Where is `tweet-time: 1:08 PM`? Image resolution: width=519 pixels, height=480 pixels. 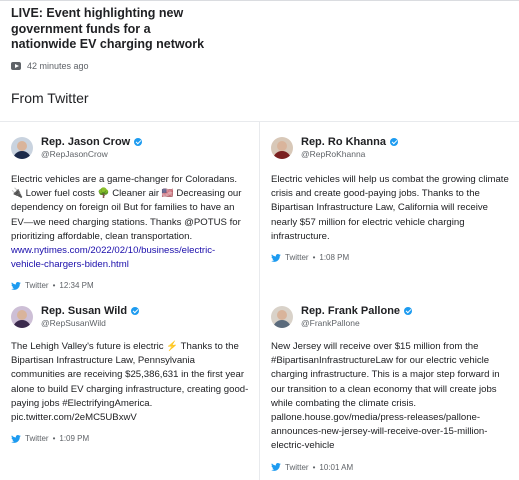 tweet-time: 1:08 PM is located at coordinates (334, 257).